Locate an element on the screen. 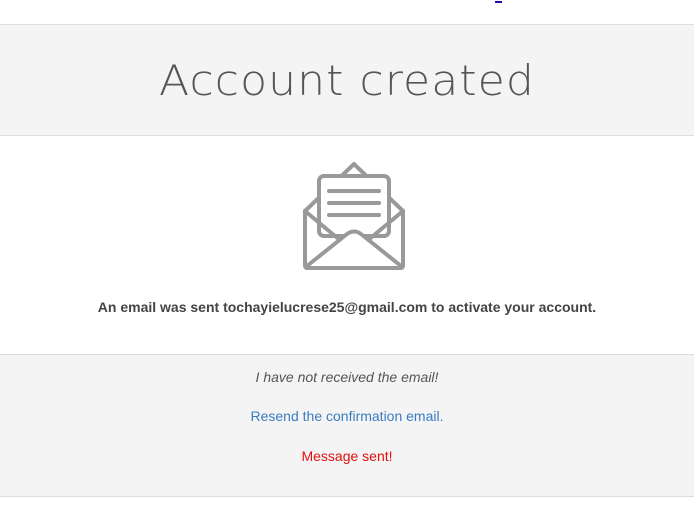  resend-confirmation-link: Resend the confirmation email. is located at coordinates (347, 416).